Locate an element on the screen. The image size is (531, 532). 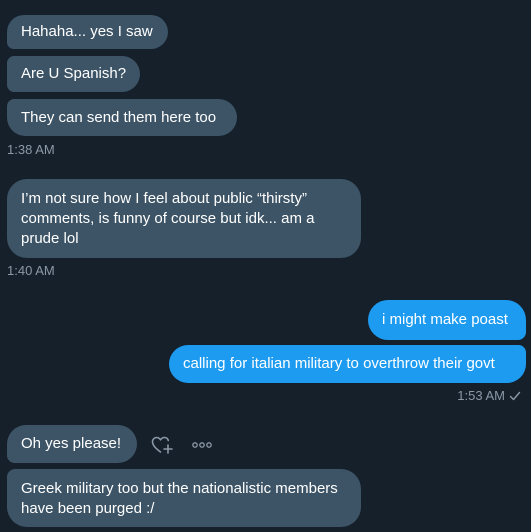
message-timestamp: 1:38 AM is located at coordinates (31, 149).